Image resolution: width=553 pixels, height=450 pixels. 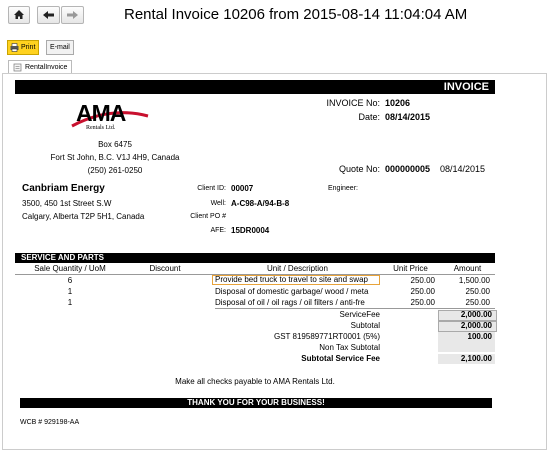 I want to click on invoice-heading: INVOICE, so click(x=466, y=87).